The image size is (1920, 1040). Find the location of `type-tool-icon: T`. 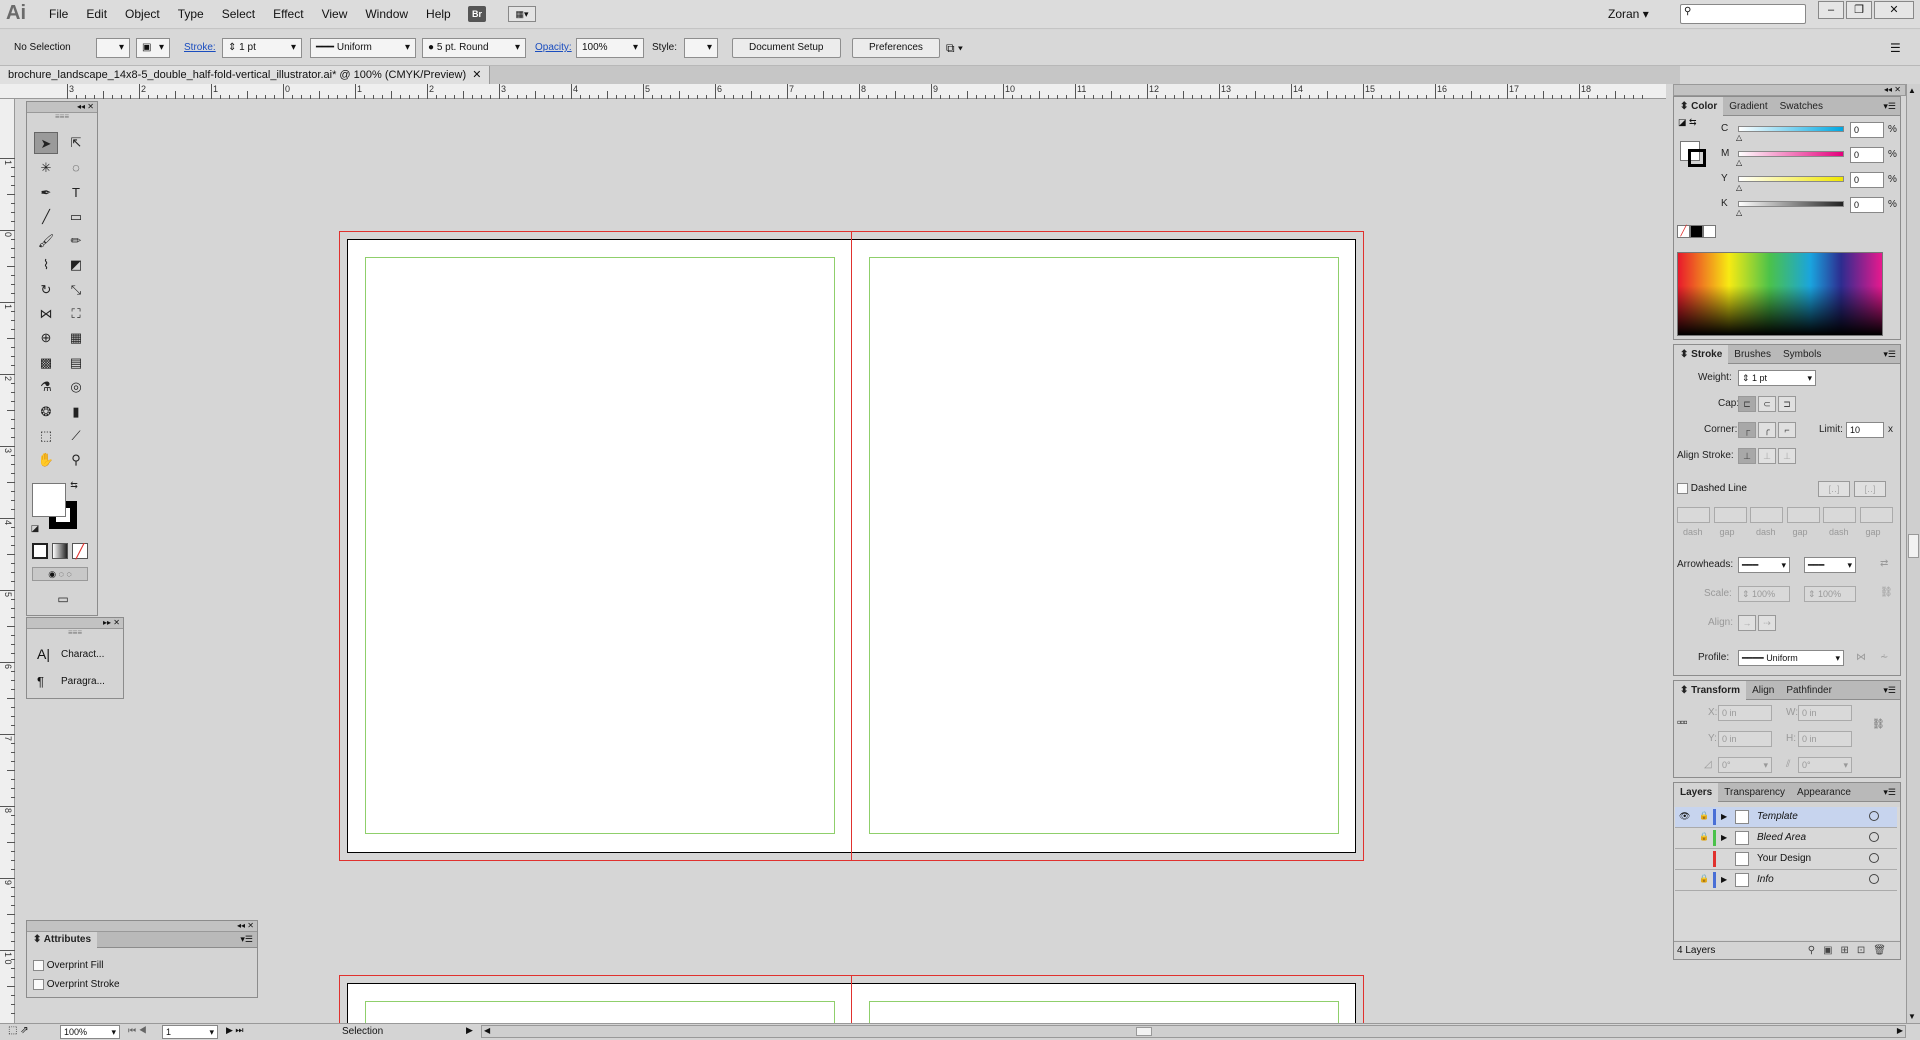

type-tool-icon: T is located at coordinates (76, 193).